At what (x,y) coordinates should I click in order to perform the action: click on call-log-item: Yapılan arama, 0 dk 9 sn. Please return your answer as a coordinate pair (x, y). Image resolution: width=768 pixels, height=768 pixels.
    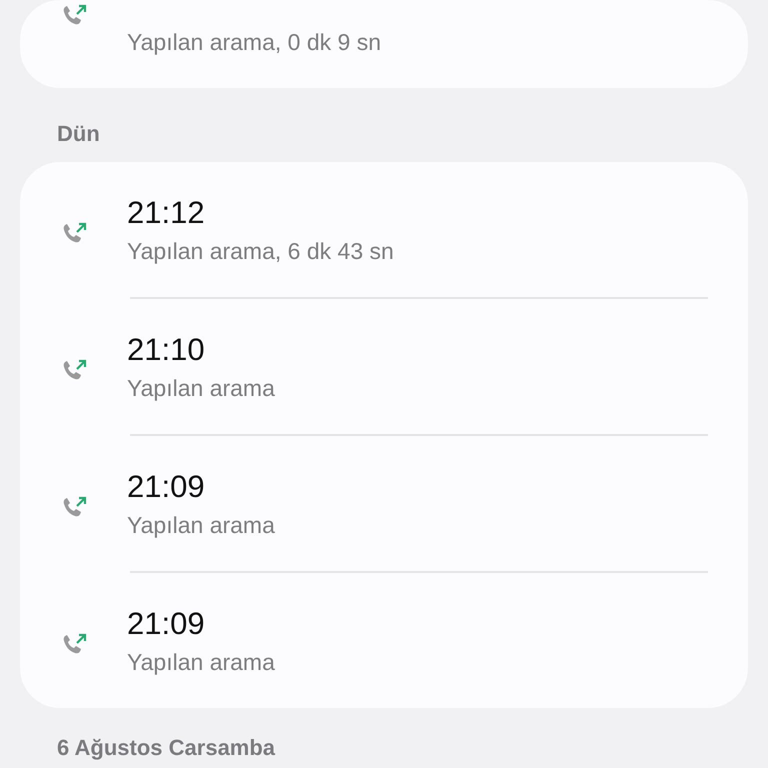
    Looking at the image, I should click on (384, 44).